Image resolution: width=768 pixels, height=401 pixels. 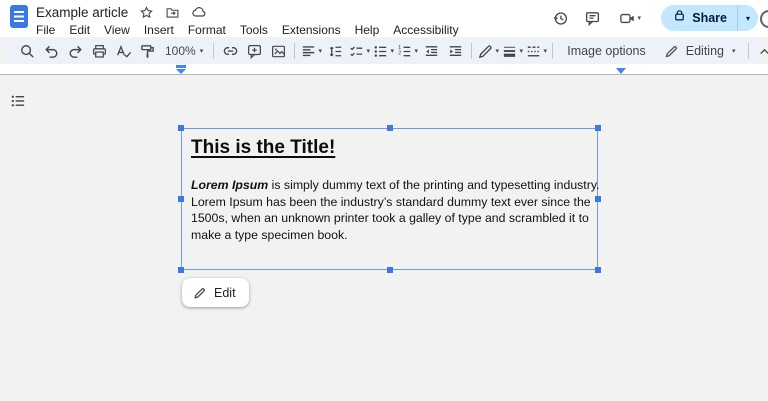 What do you see at coordinates (254, 51) in the screenshot?
I see `add-comment-icon` at bounding box center [254, 51].